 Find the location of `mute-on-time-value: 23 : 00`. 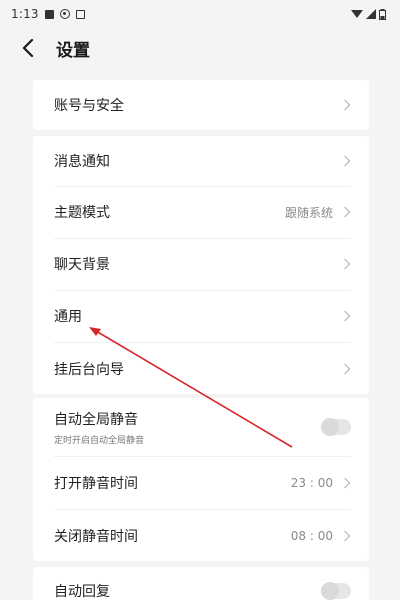

mute-on-time-value: 23 : 00 is located at coordinates (311, 483).